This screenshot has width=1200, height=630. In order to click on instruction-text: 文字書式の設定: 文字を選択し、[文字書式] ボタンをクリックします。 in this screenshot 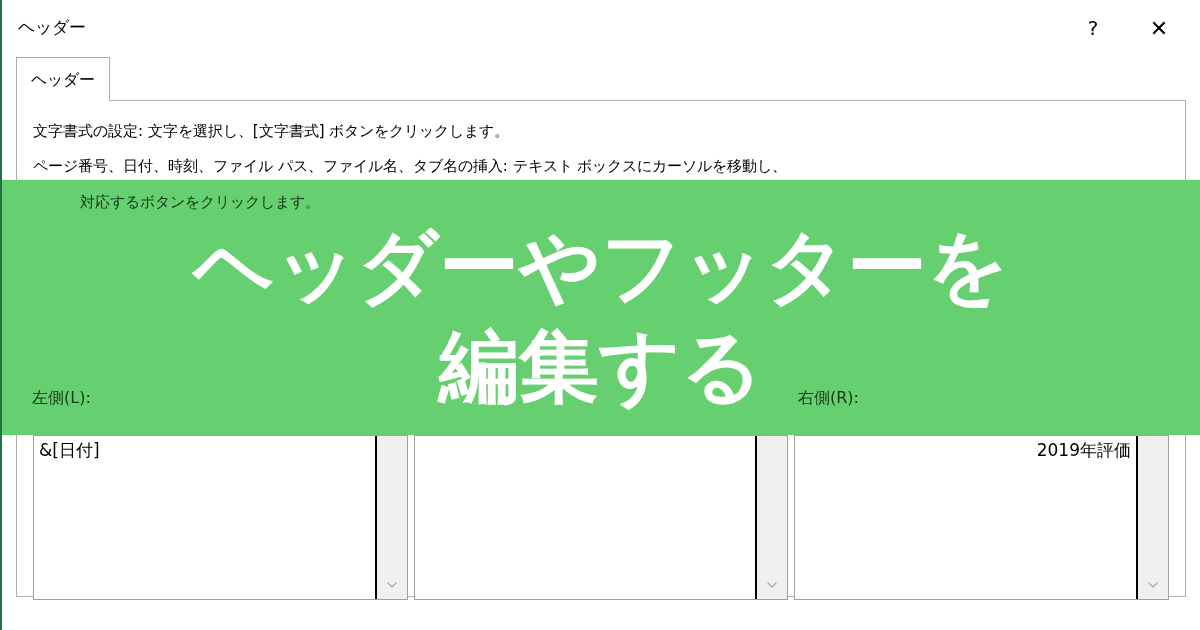, I will do `click(272, 131)`.